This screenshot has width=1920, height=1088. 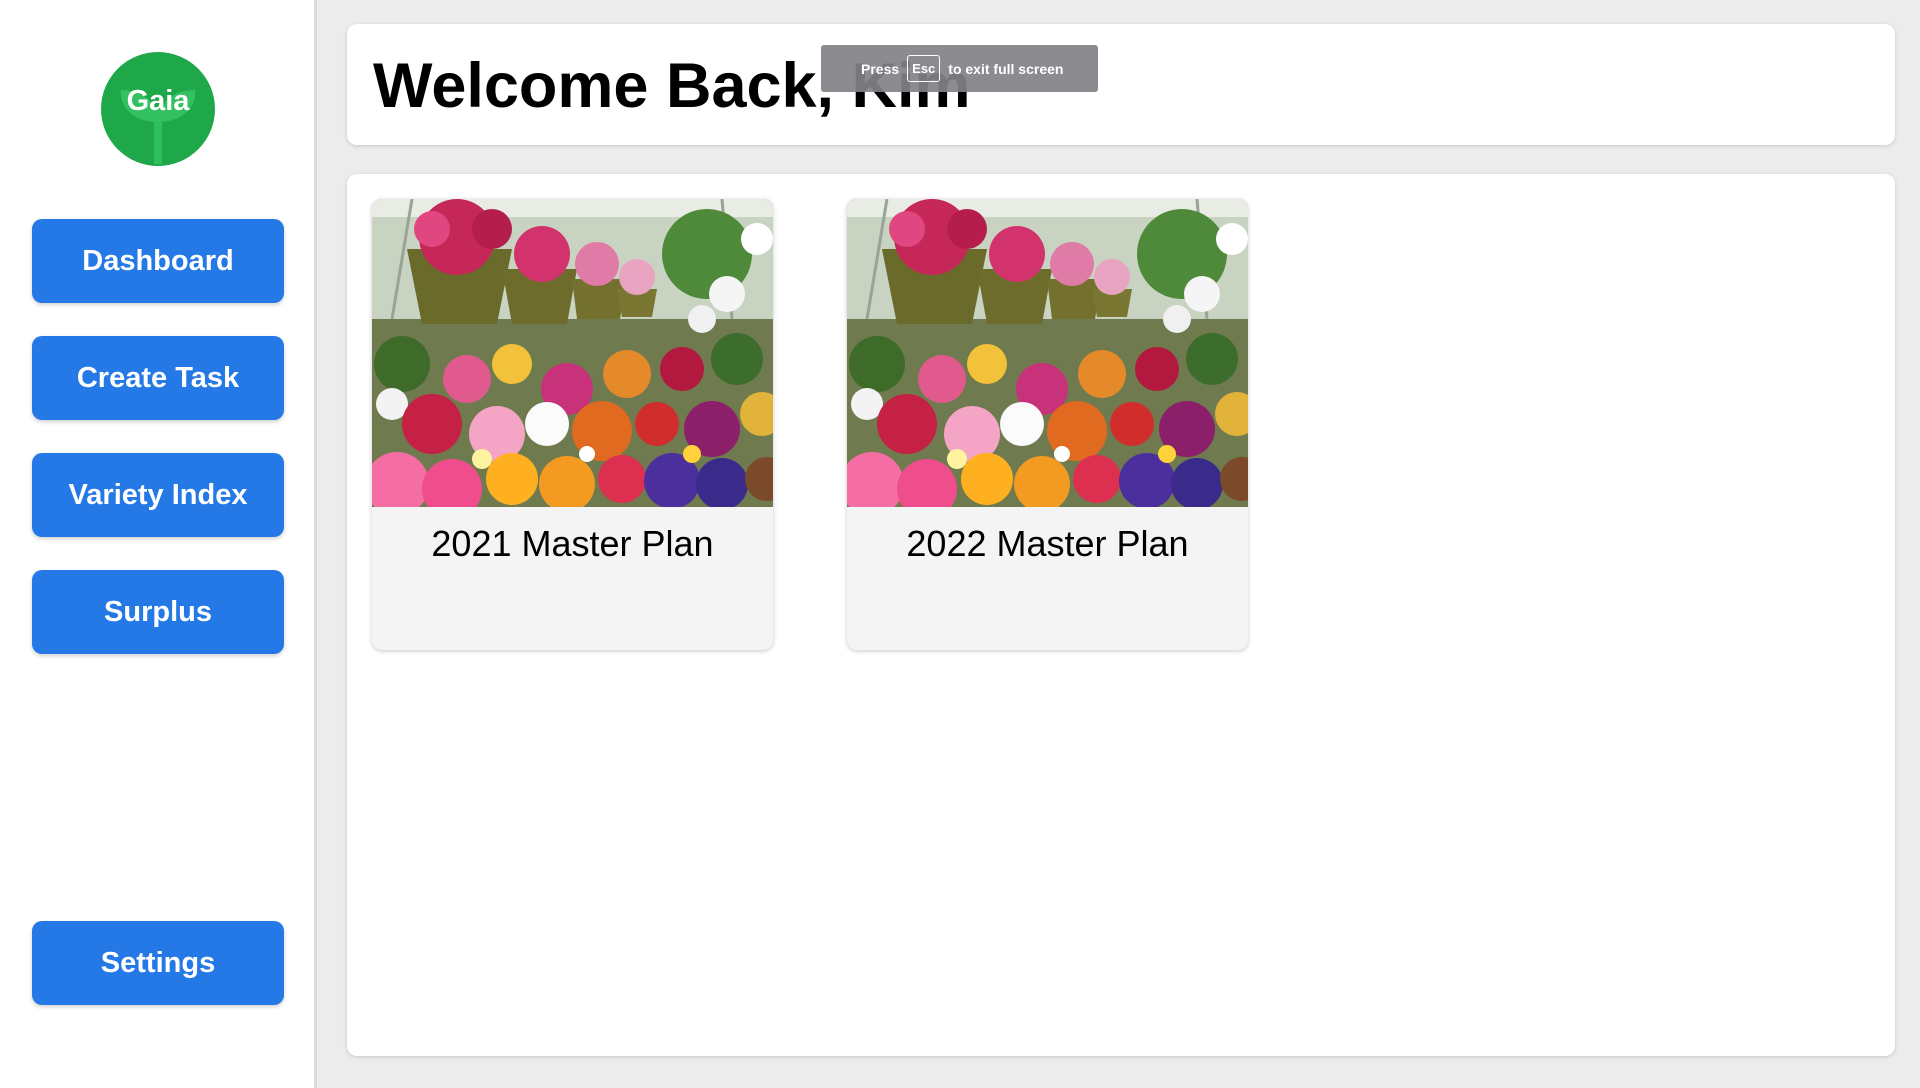 I want to click on create-task-button: Create Task, so click(x=158, y=378).